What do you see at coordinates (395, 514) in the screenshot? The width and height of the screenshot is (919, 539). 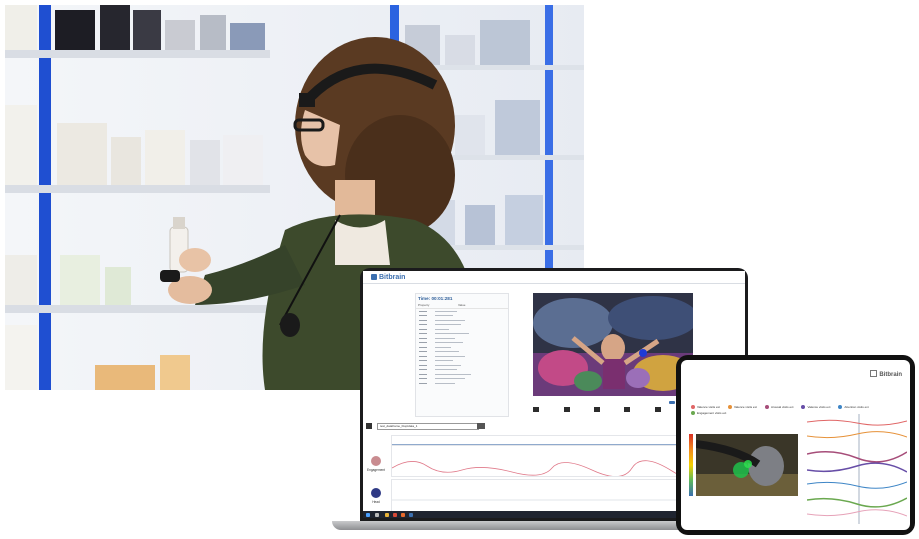 I see `browser-icon` at bounding box center [395, 514].